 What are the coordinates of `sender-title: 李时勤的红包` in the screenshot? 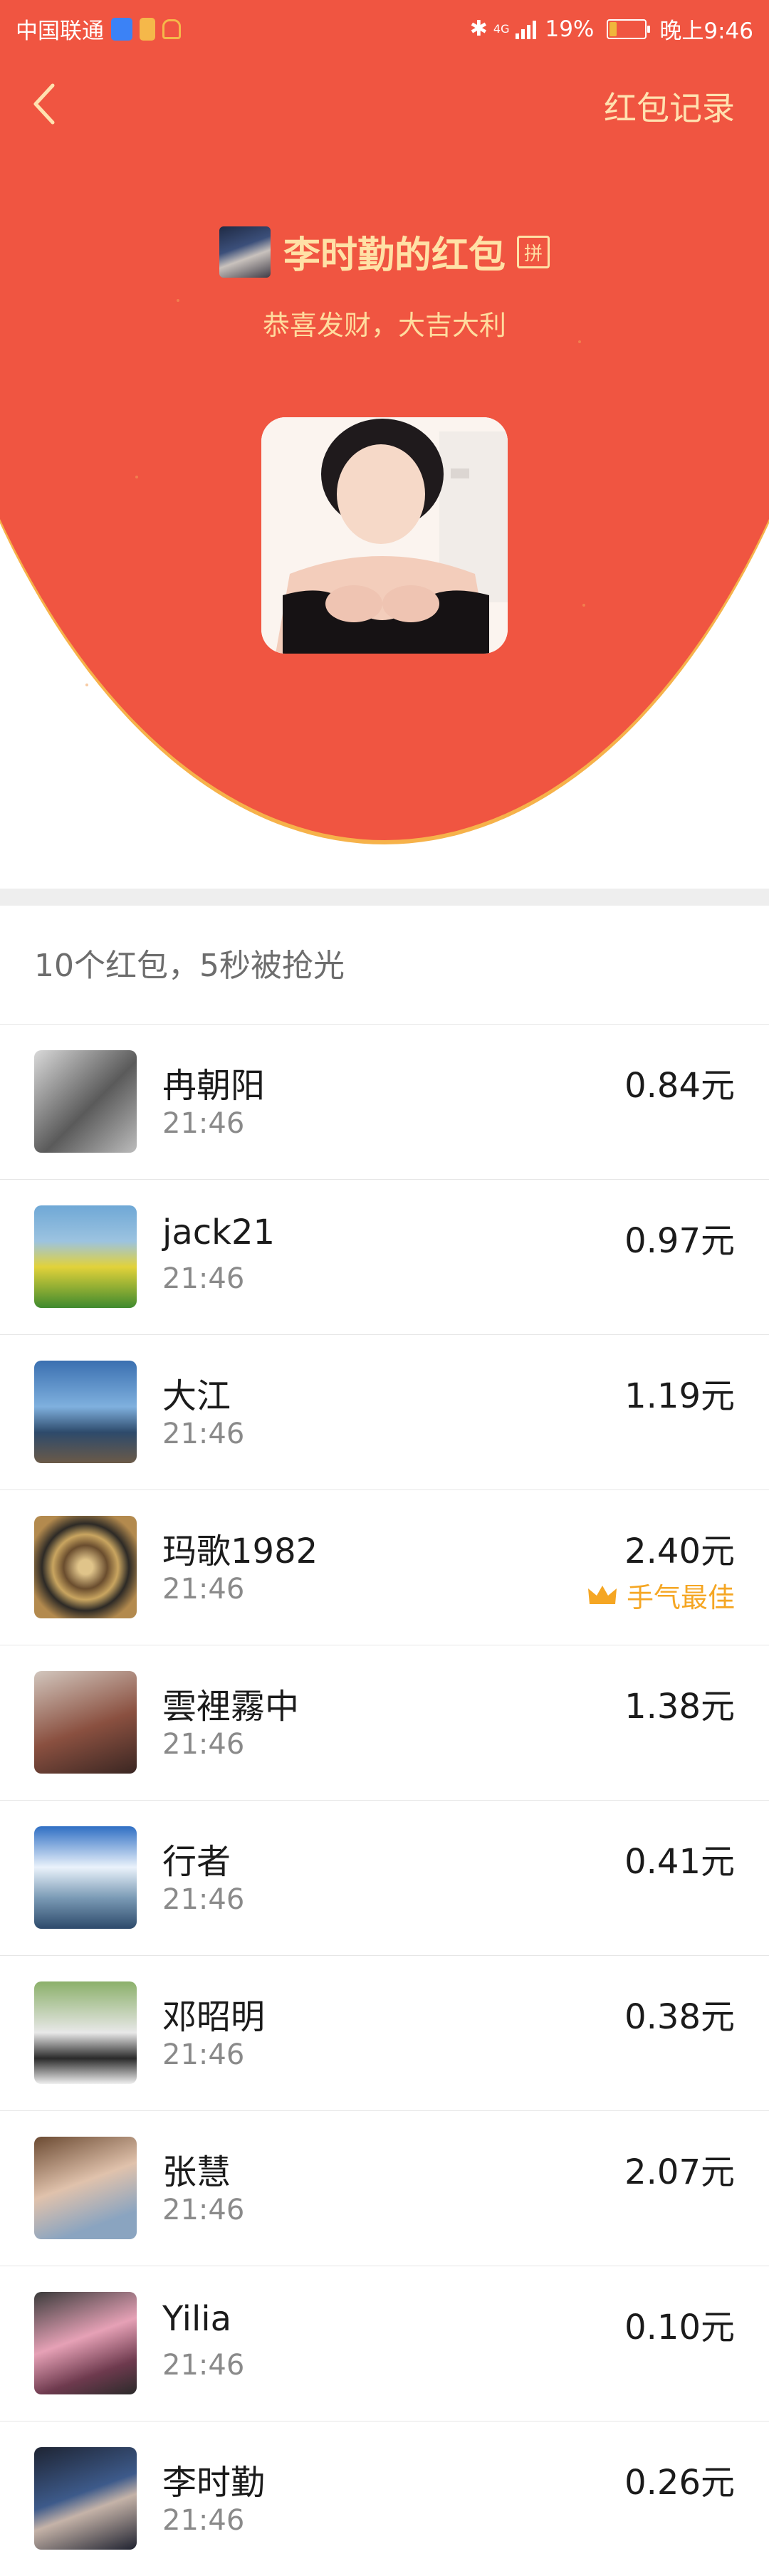 It's located at (394, 255).